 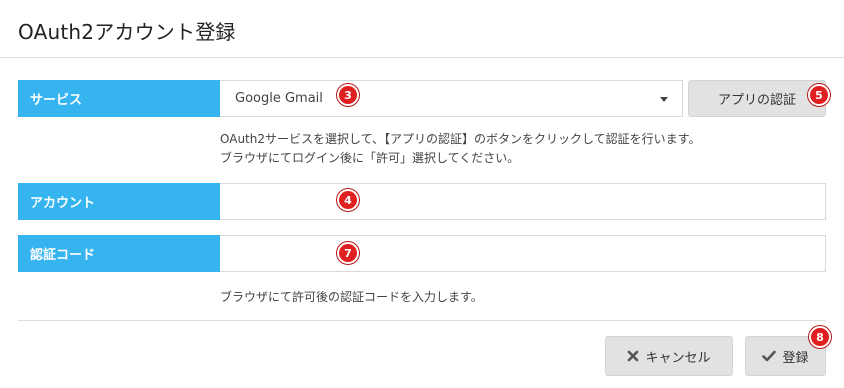 I want to click on footer-divider, so click(x=422, y=320).